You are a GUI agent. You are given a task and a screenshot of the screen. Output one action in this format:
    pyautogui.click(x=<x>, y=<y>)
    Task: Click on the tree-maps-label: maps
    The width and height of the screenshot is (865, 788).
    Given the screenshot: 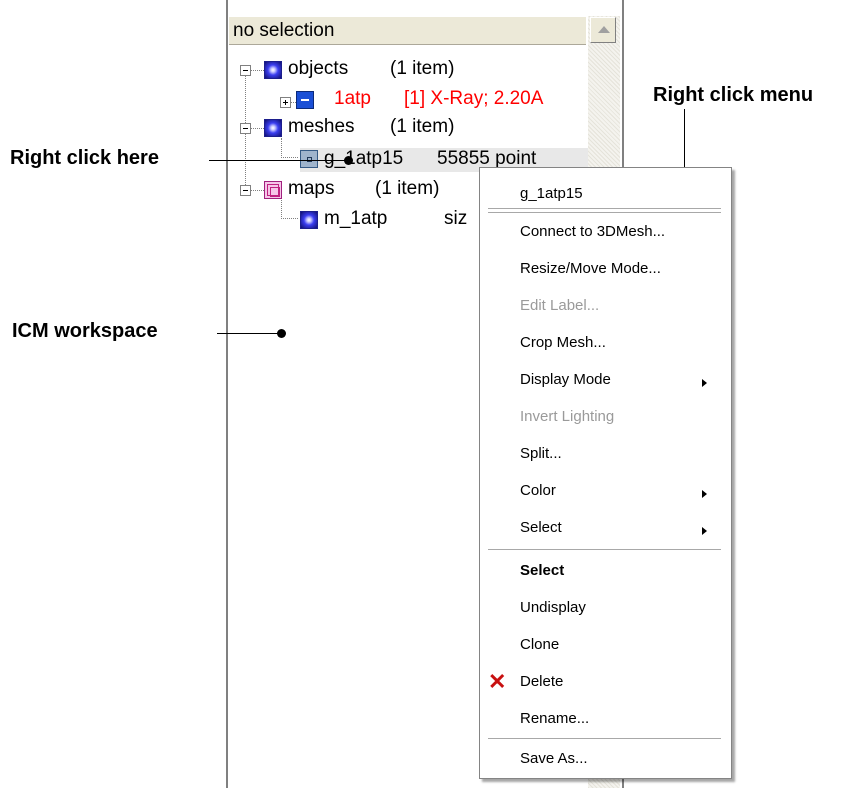 What is the action you would take?
    pyautogui.click(x=311, y=189)
    